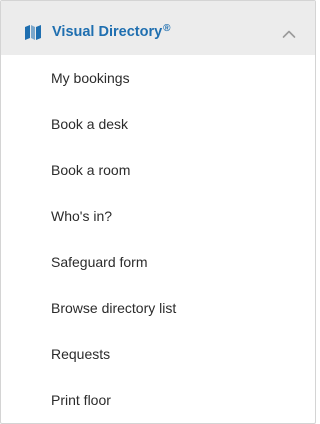 This screenshot has width=320, height=424. Describe the element at coordinates (99, 262) in the screenshot. I see `menu-item-label: Safeguard form` at that location.